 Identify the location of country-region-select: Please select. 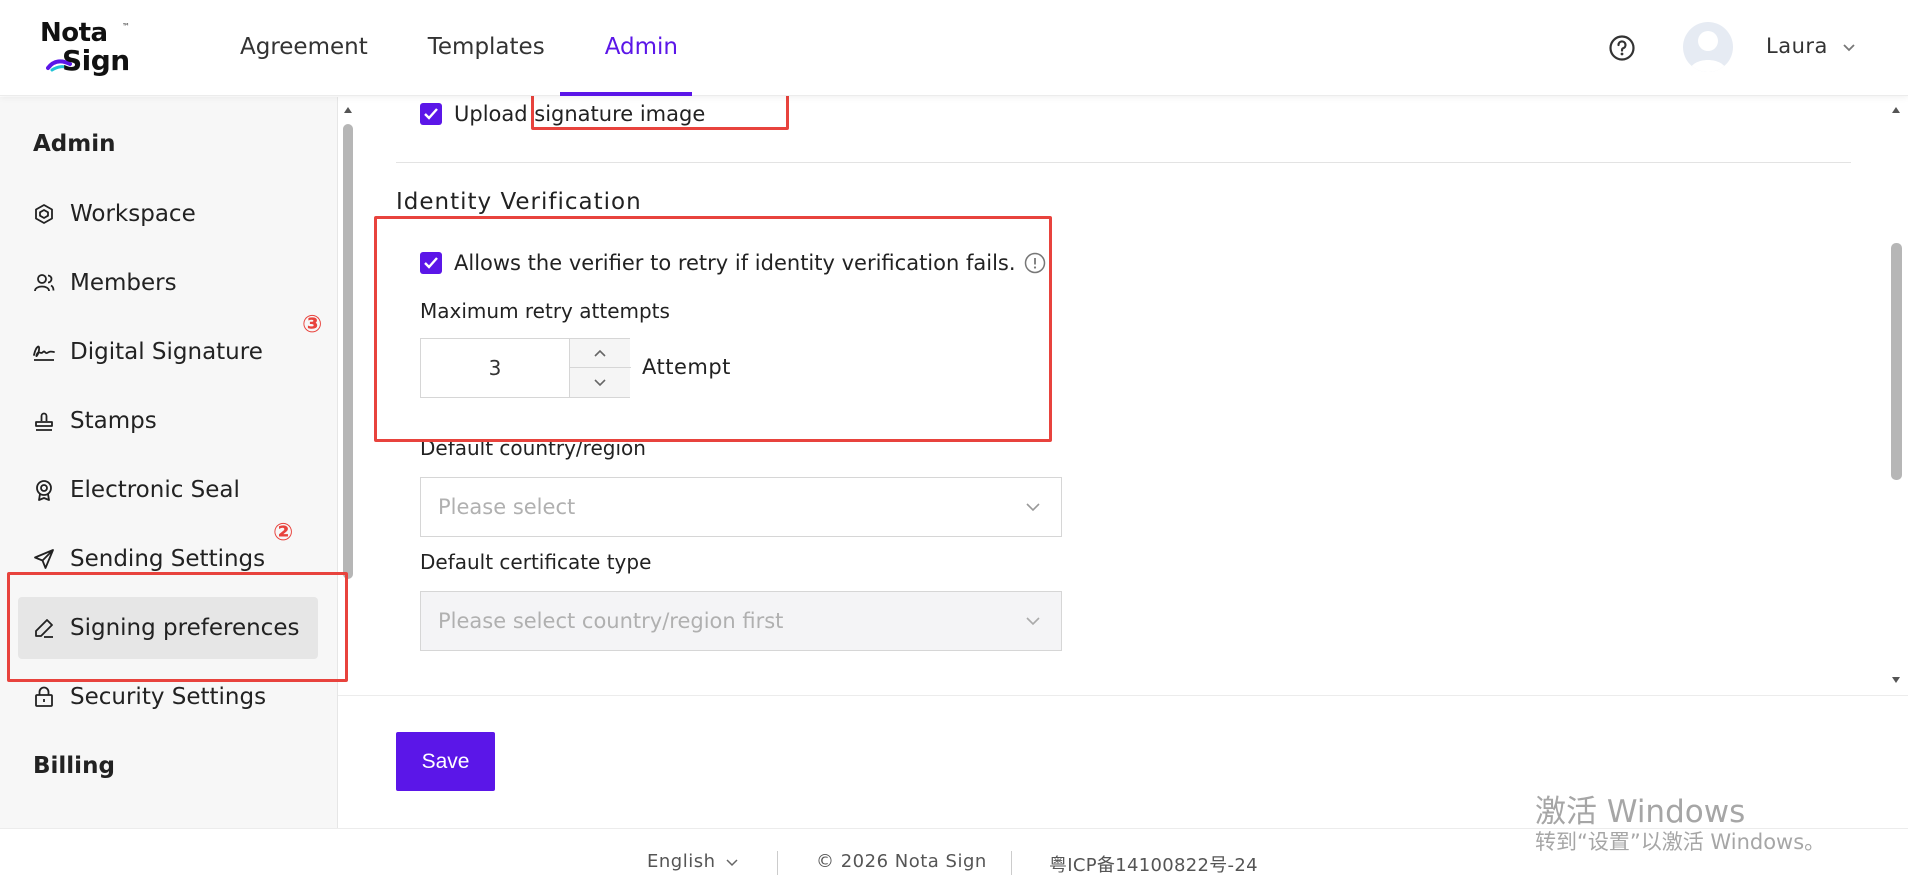
(741, 507).